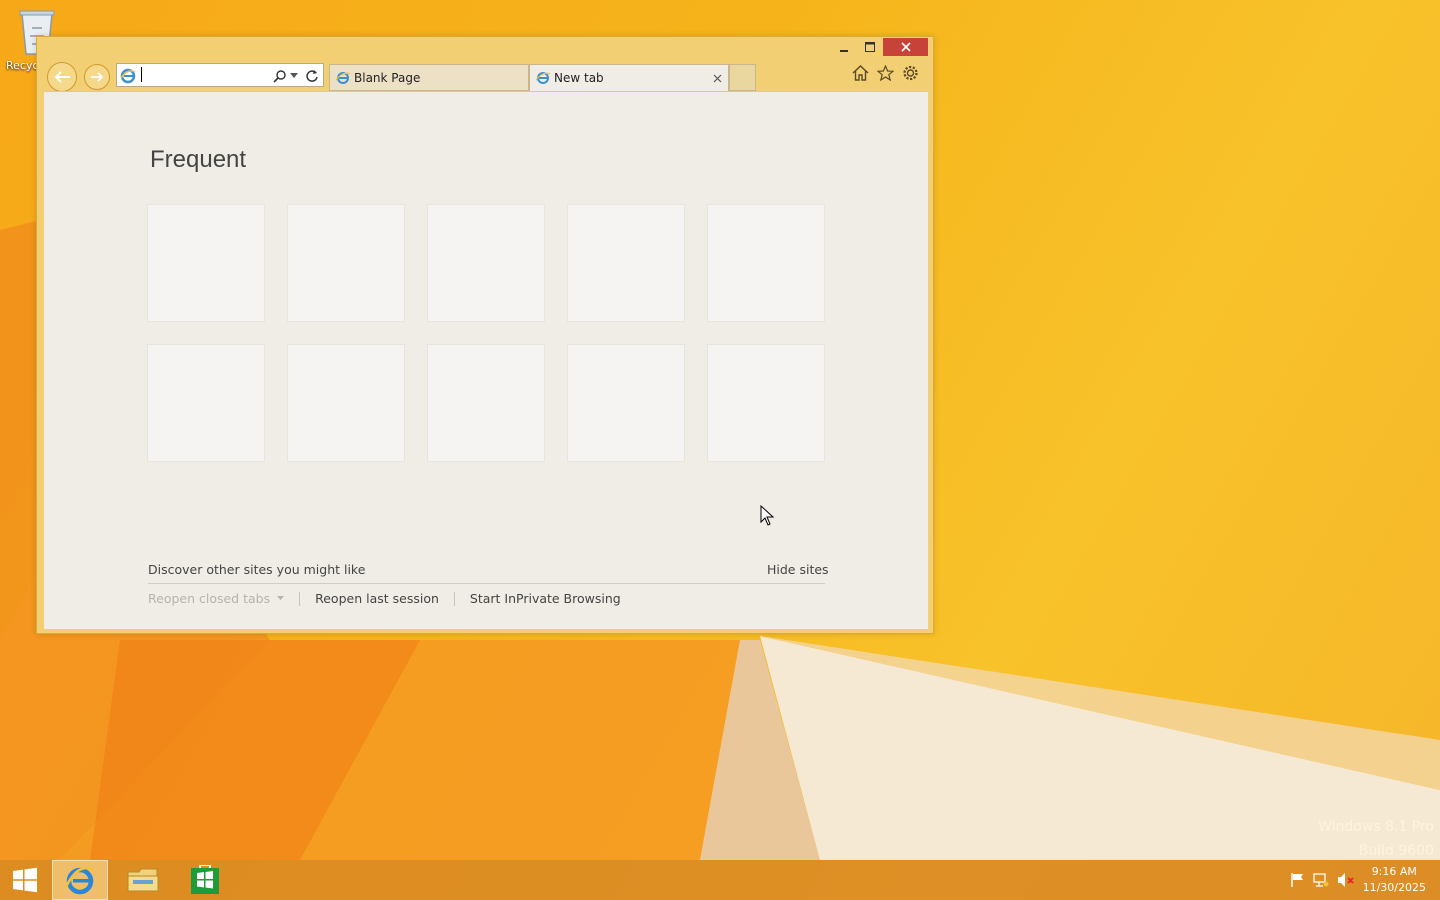 Image resolution: width=1440 pixels, height=900 pixels. Describe the element at coordinates (429, 77) in the screenshot. I see `tab-blank-page: Blank Page` at that location.